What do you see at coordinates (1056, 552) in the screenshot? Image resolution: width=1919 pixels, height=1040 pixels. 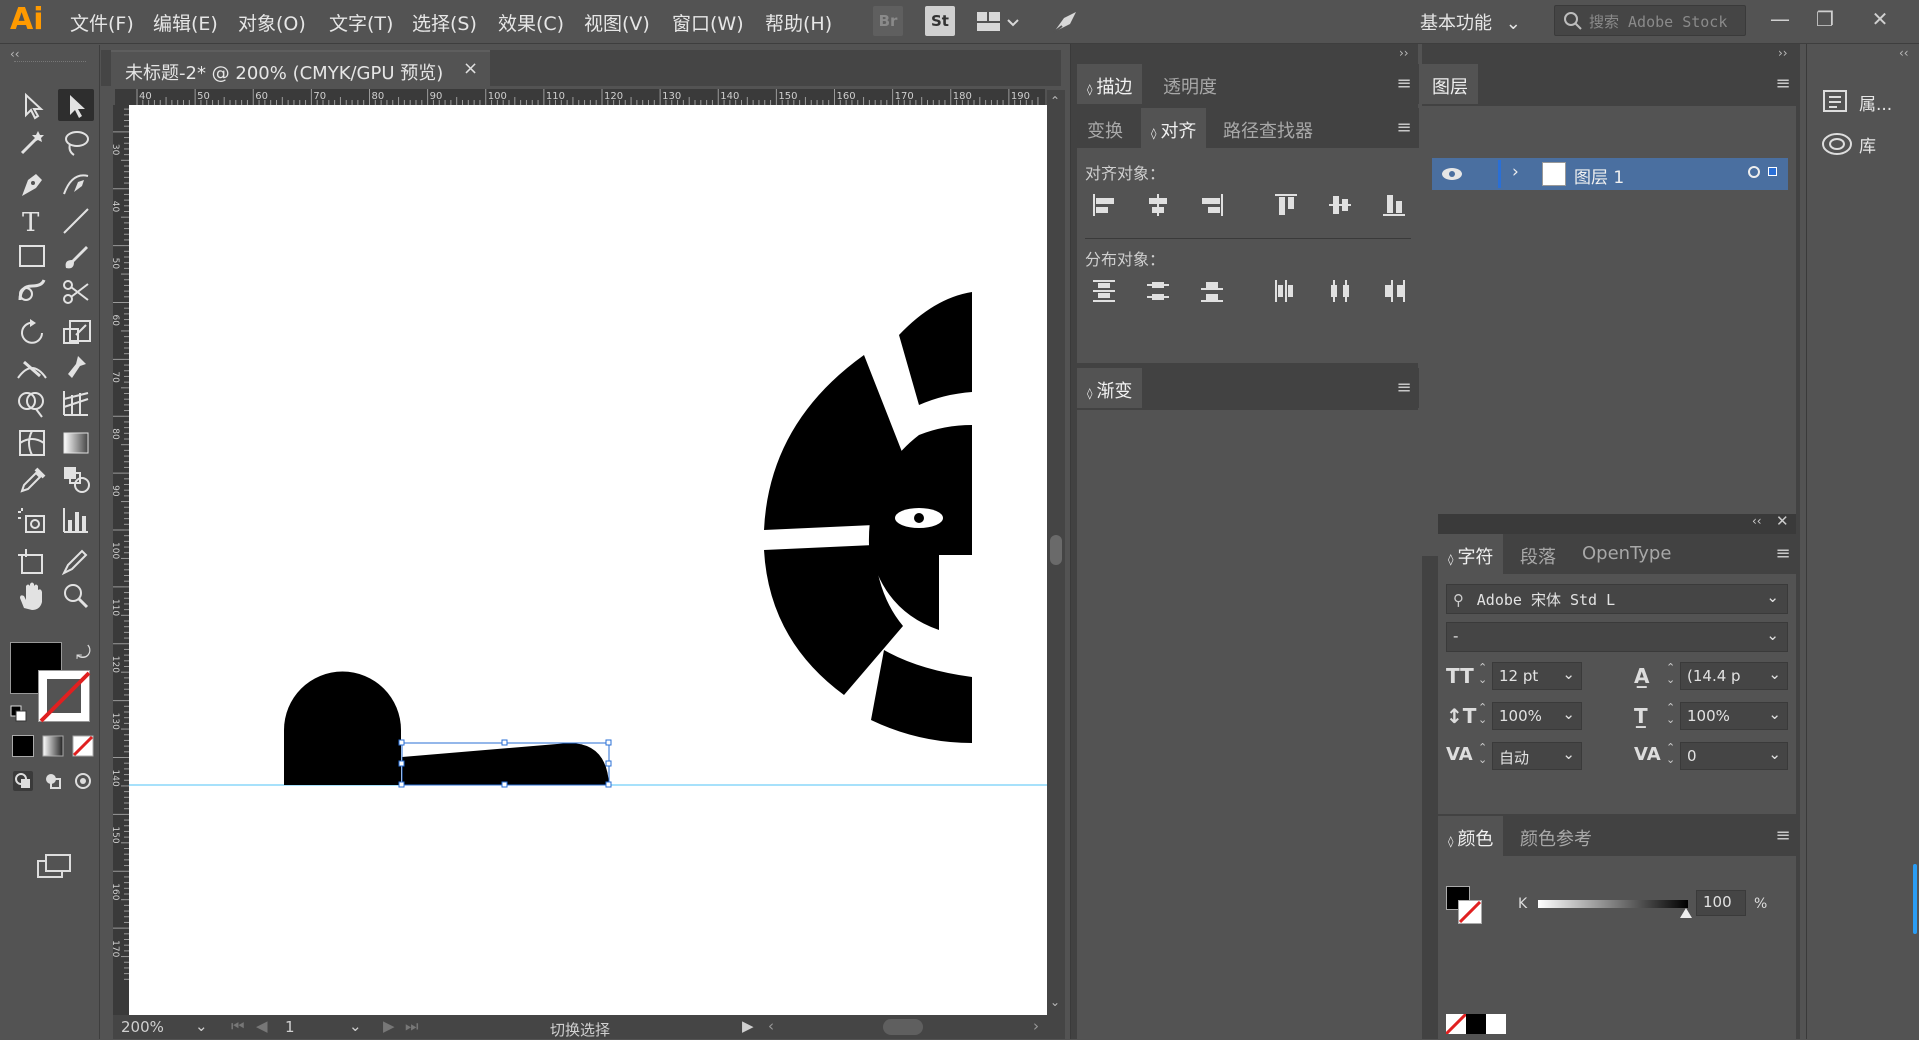 I see `vertical-scrollbar: ⌃ ⌄` at bounding box center [1056, 552].